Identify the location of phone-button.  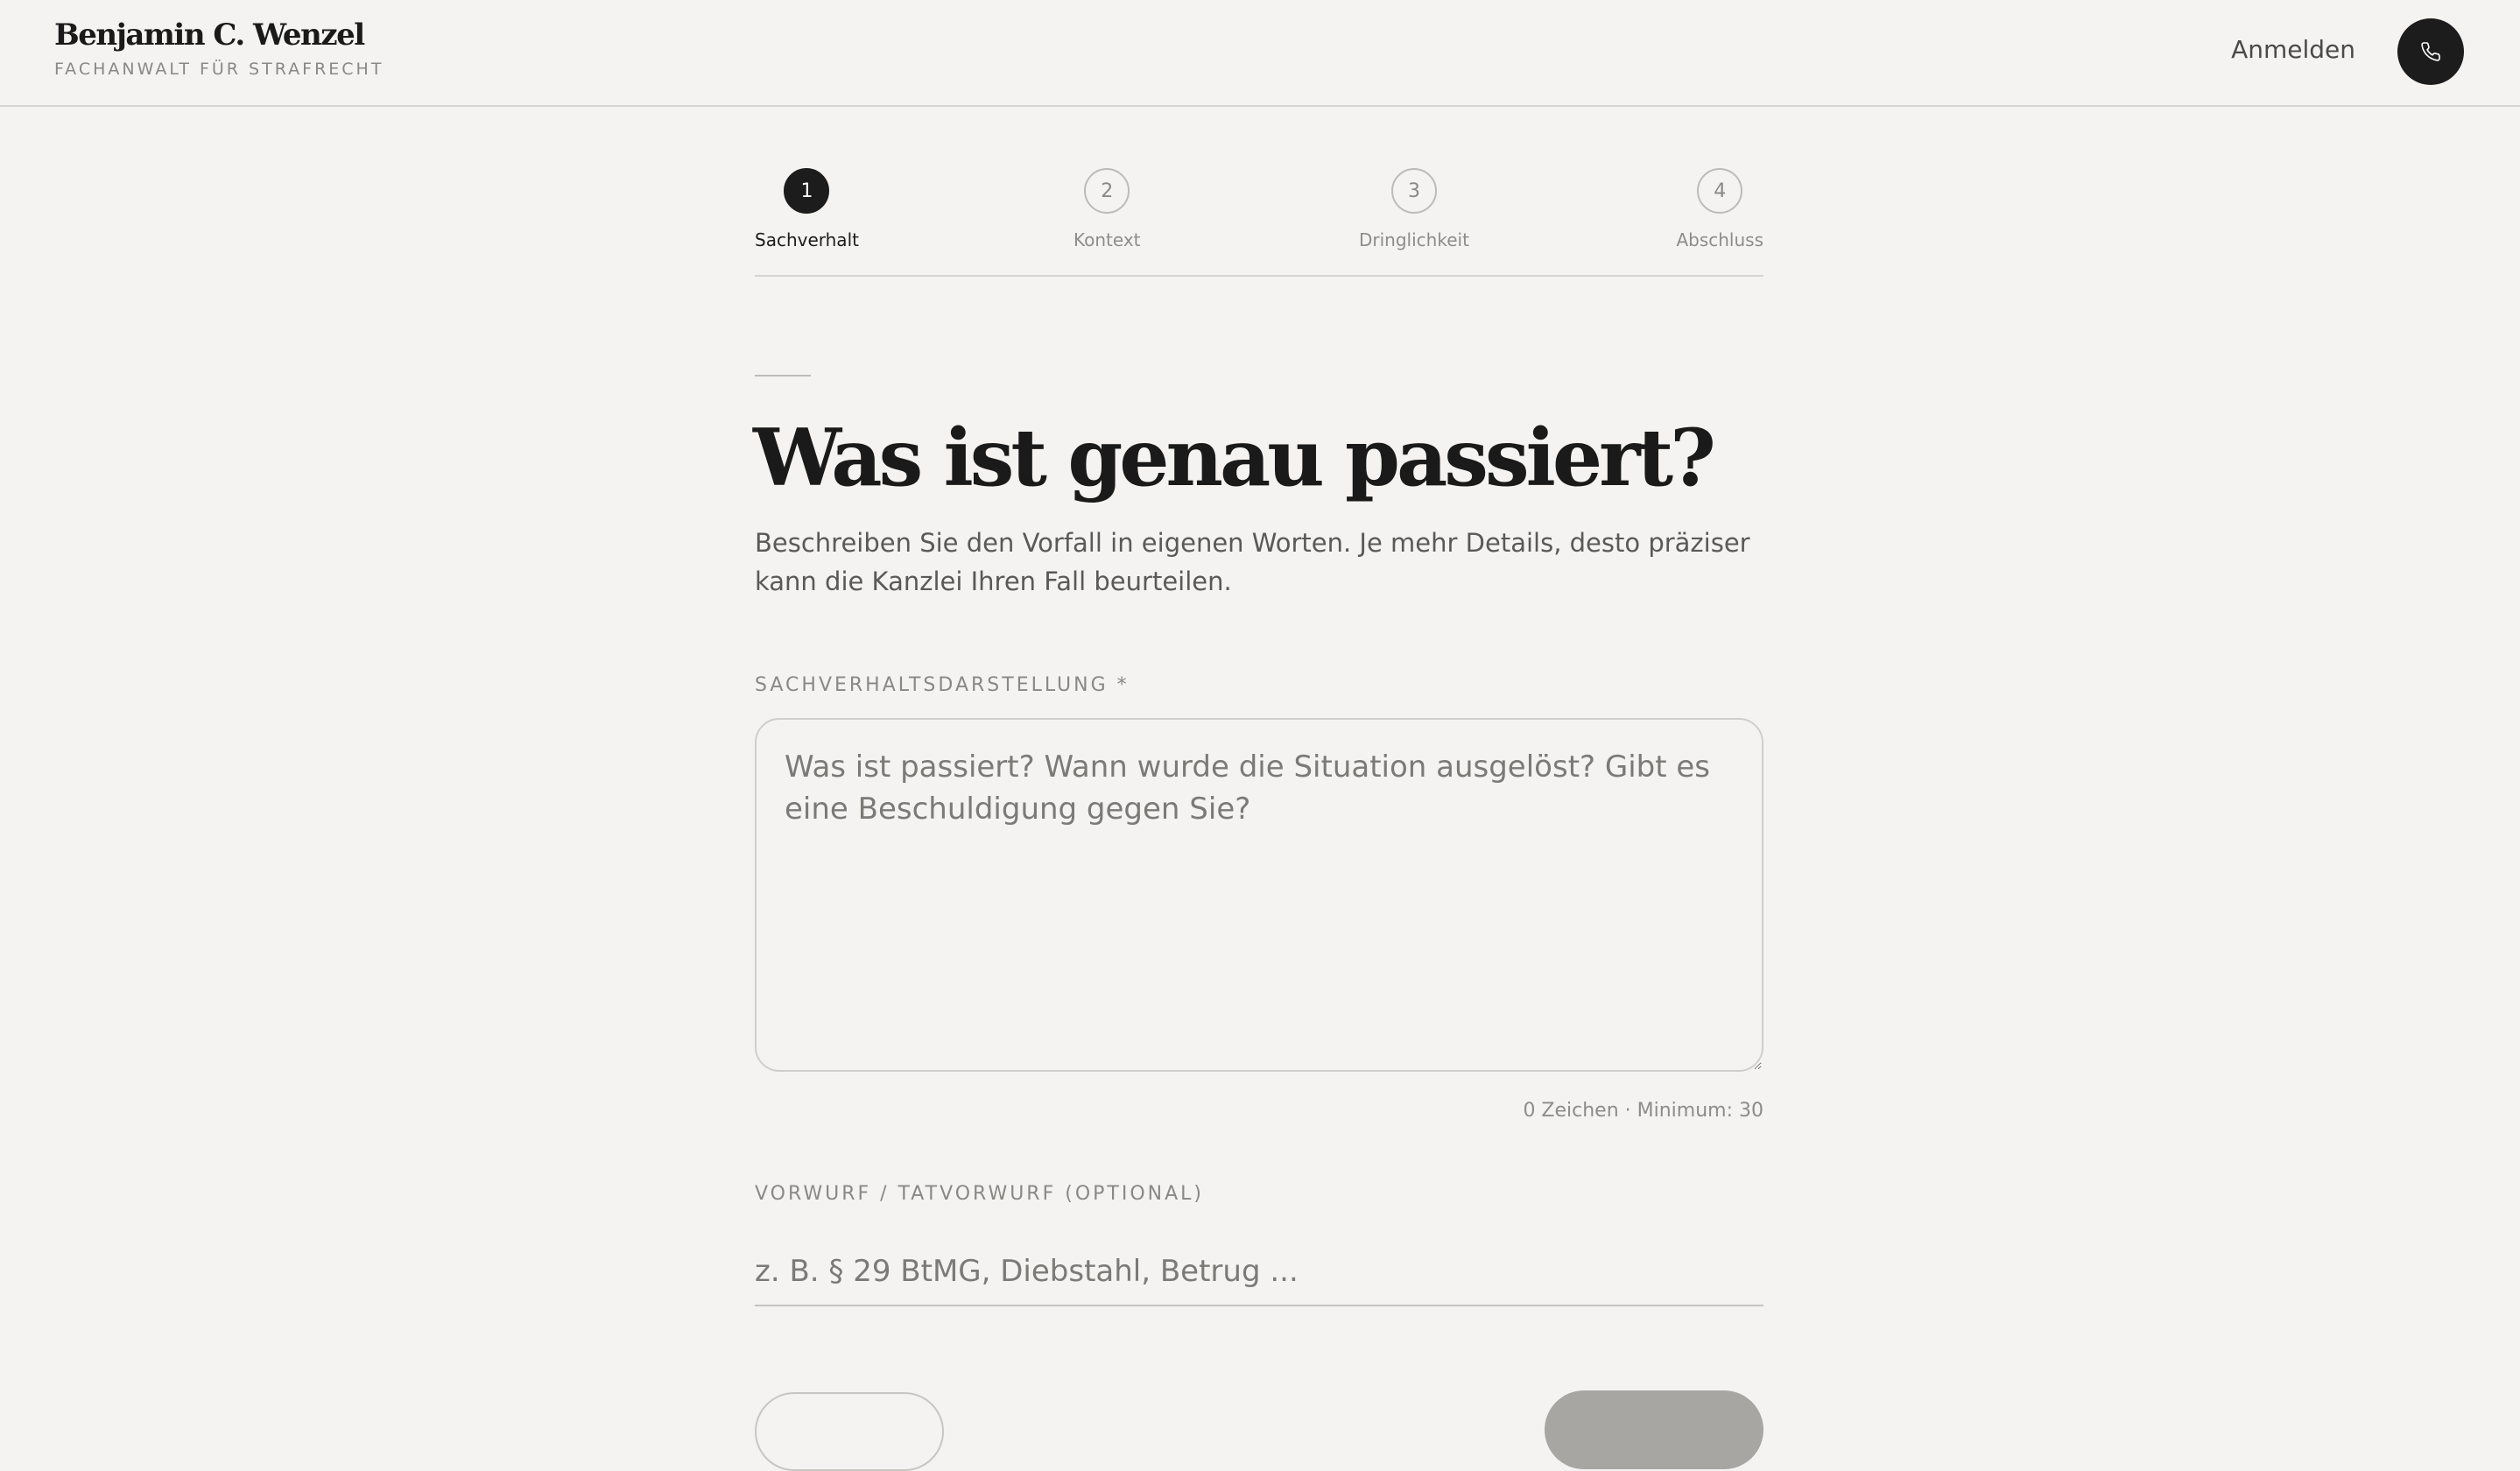
(2430, 51).